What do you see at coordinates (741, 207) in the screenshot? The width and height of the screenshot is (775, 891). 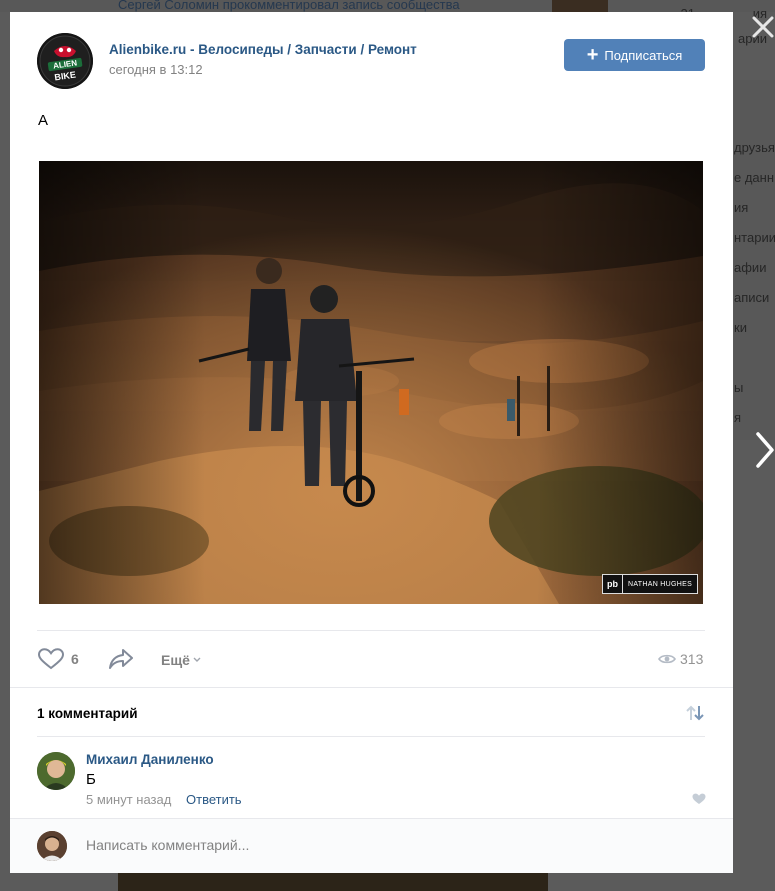 I see `backdrop-menu-item: ия` at bounding box center [741, 207].